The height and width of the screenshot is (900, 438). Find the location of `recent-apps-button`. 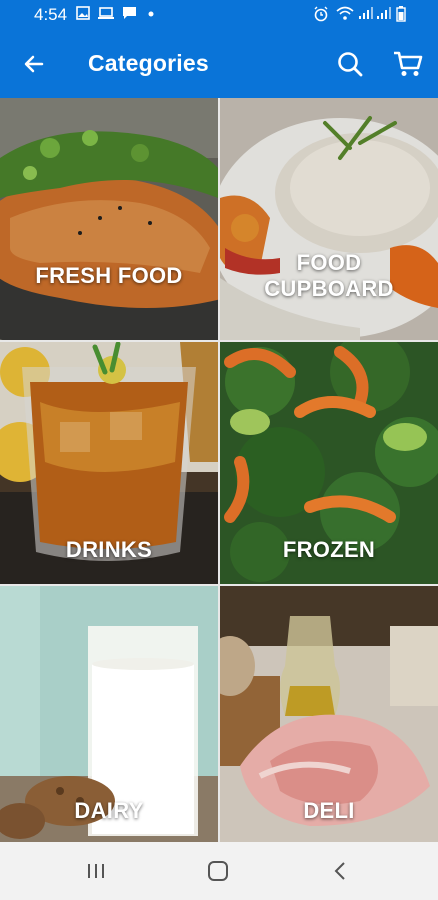

recent-apps-button is located at coordinates (96, 871).